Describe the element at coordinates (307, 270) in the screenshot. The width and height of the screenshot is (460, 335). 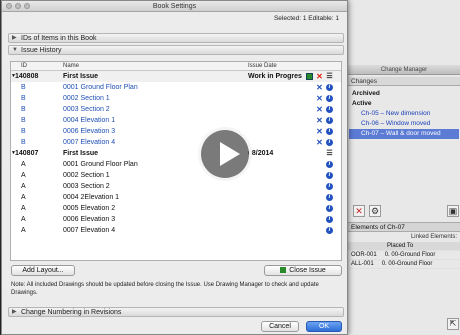
I see `close-issue-label: Close Issue` at that location.